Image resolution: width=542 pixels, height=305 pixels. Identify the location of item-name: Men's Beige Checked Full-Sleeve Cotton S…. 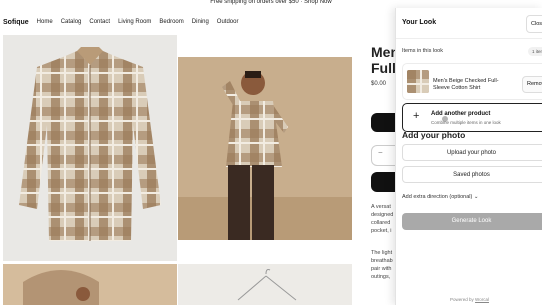
(466, 84).